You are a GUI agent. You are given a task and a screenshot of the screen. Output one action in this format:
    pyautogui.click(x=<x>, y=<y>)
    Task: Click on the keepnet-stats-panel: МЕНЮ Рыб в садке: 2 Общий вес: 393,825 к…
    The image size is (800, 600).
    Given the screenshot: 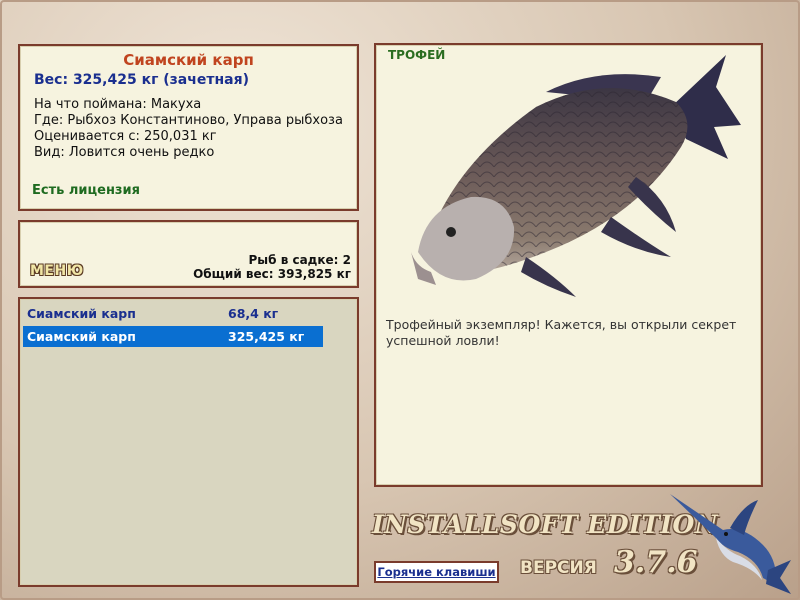 What is the action you would take?
    pyautogui.click(x=188, y=254)
    